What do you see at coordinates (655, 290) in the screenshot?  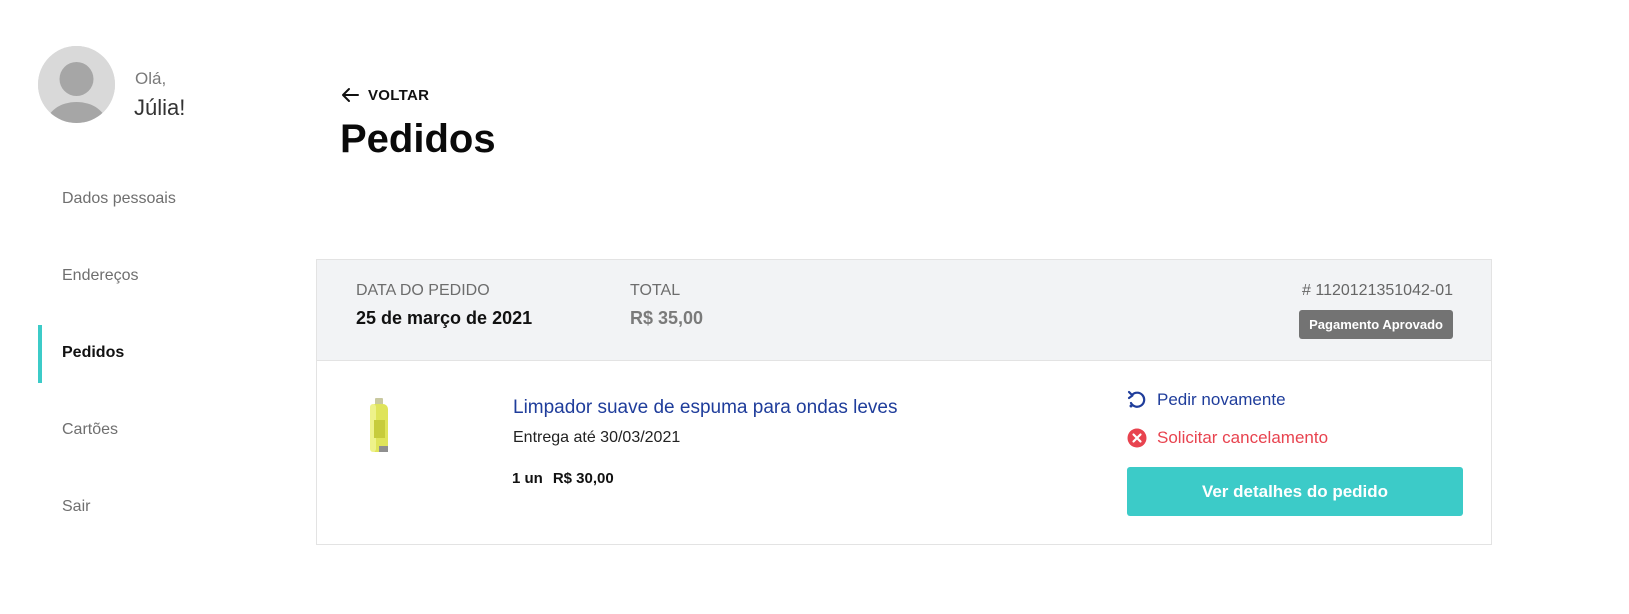 I see `order-total-label: TOTAL` at bounding box center [655, 290].